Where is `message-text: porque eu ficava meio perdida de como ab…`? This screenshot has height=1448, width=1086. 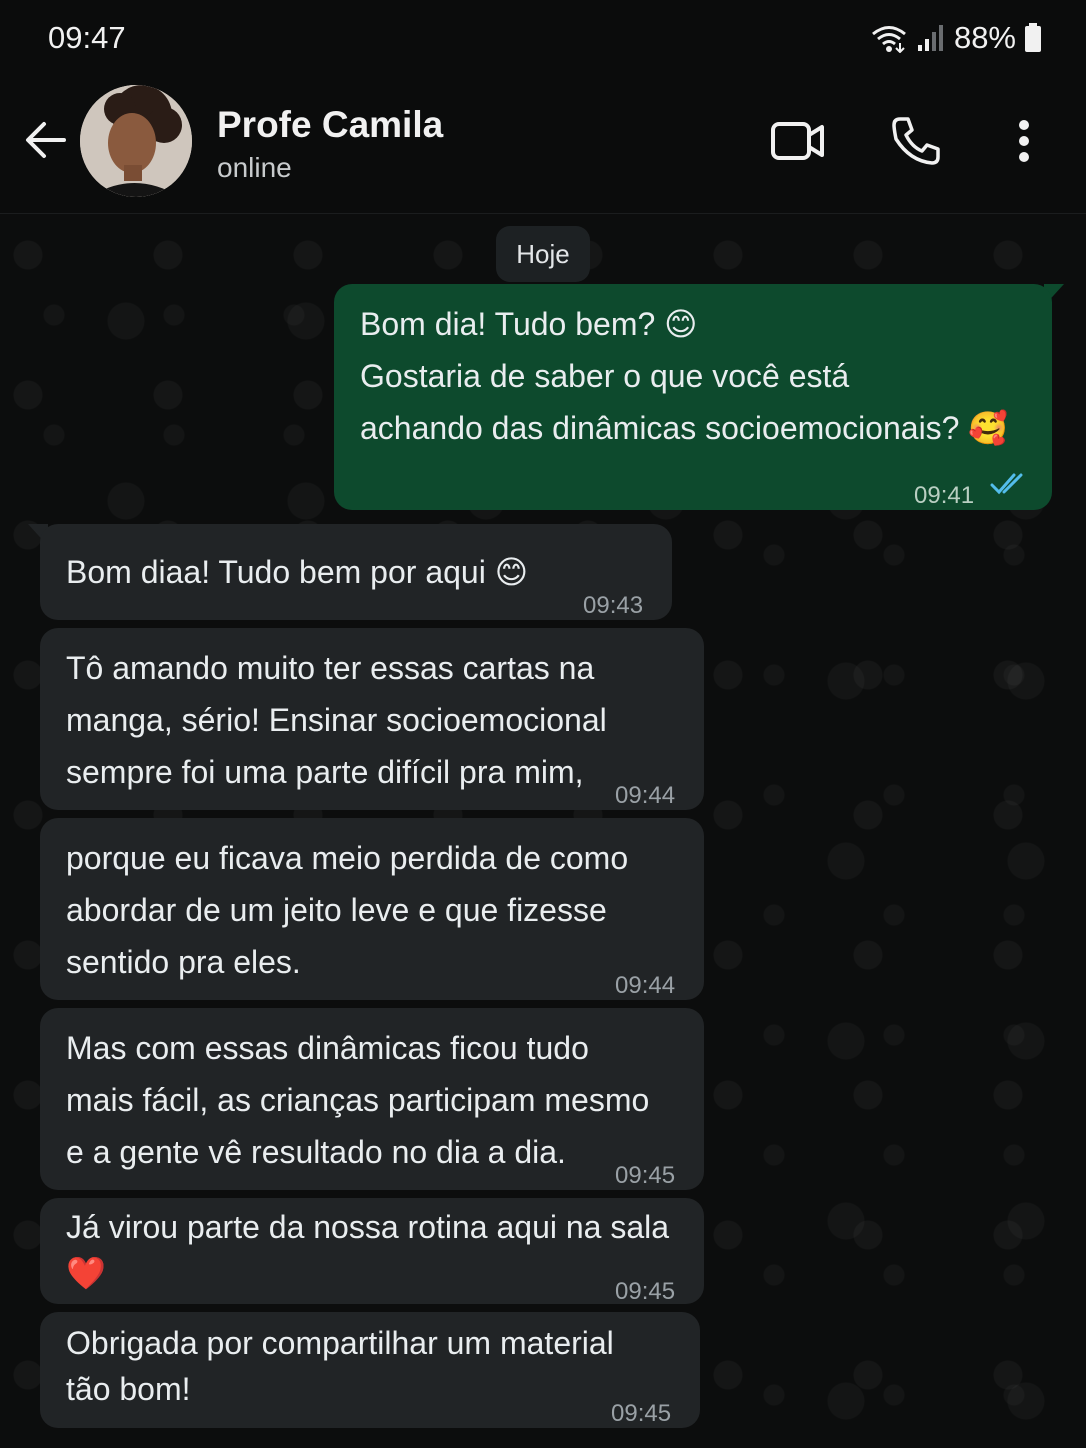 message-text: porque eu ficava meio perdida de como ab… is located at coordinates (347, 910).